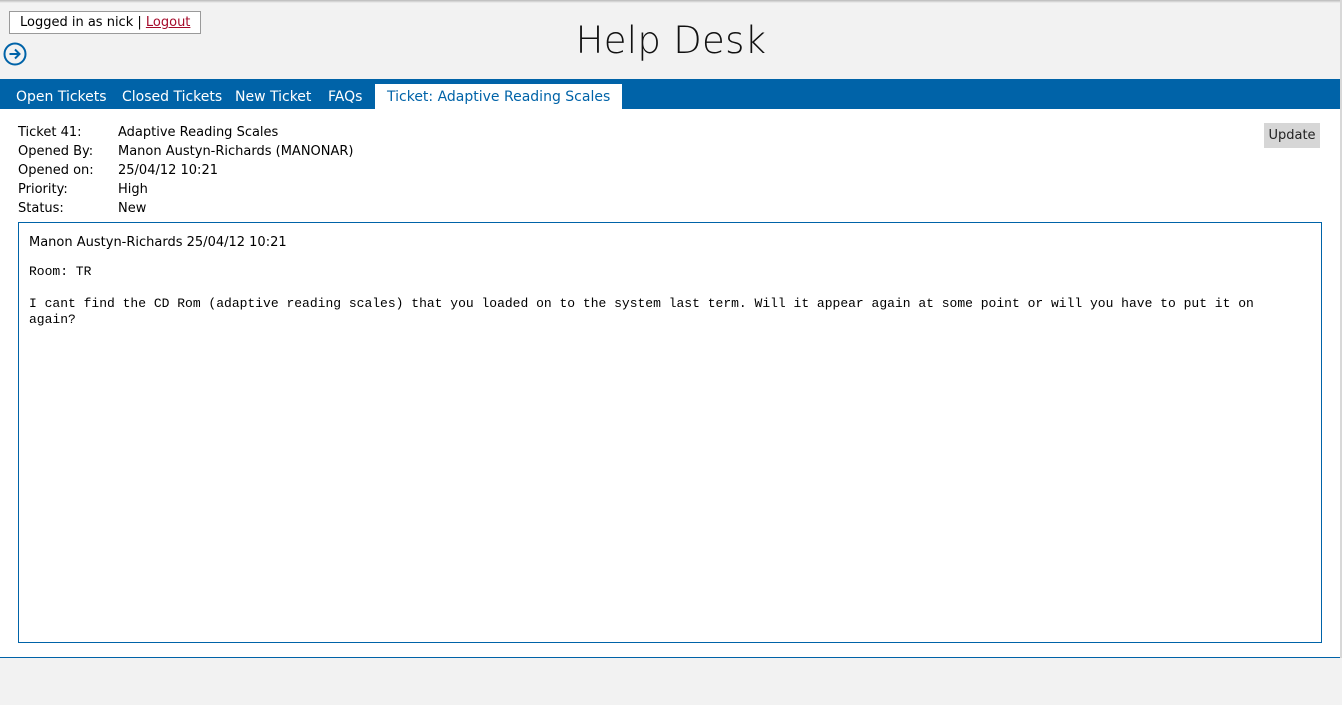  I want to click on tab-faqs: FAQs, so click(345, 94).